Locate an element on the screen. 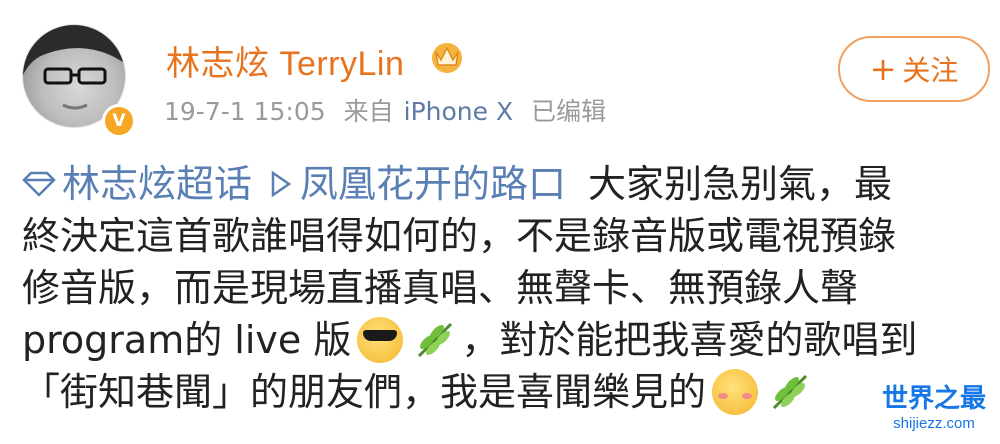 The height and width of the screenshot is (444, 1000). content-text-1: 大家别急别氣，最 is located at coordinates (740, 184).